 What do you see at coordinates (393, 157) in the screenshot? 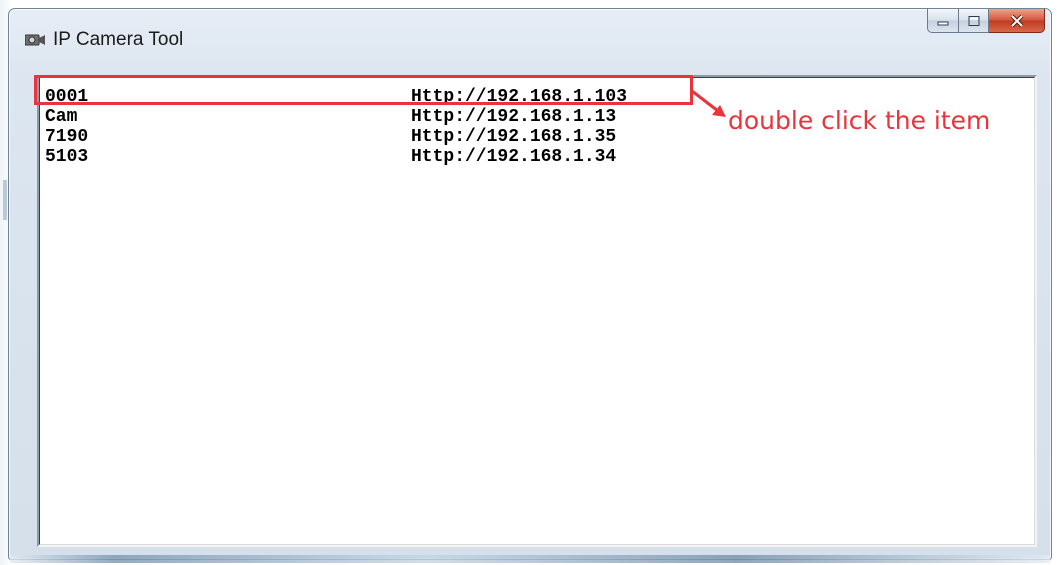
I see `list-item: 5103 Http://192.168.1.34` at bounding box center [393, 157].